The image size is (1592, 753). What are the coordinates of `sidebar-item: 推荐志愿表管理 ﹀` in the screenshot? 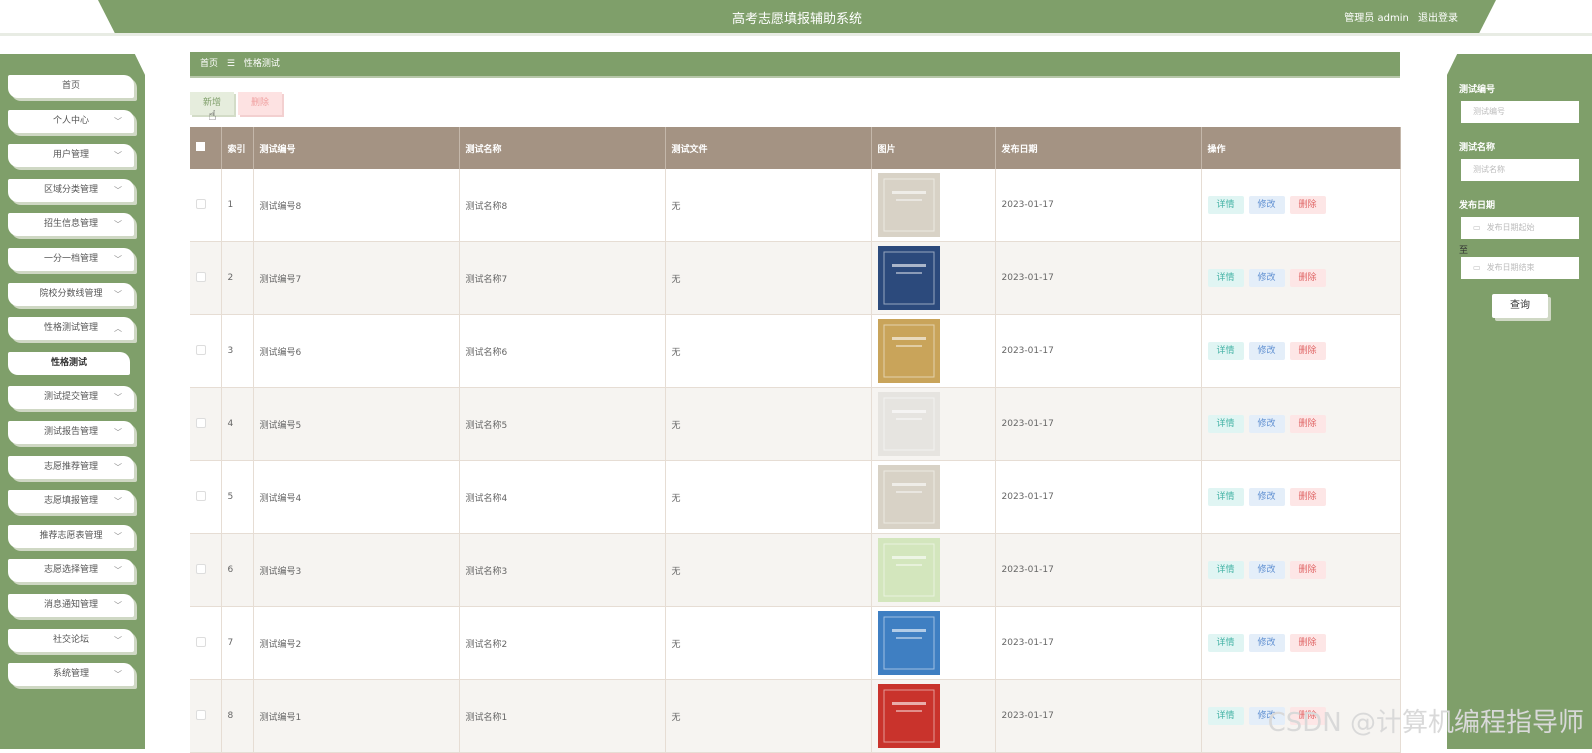 It's located at (71, 536).